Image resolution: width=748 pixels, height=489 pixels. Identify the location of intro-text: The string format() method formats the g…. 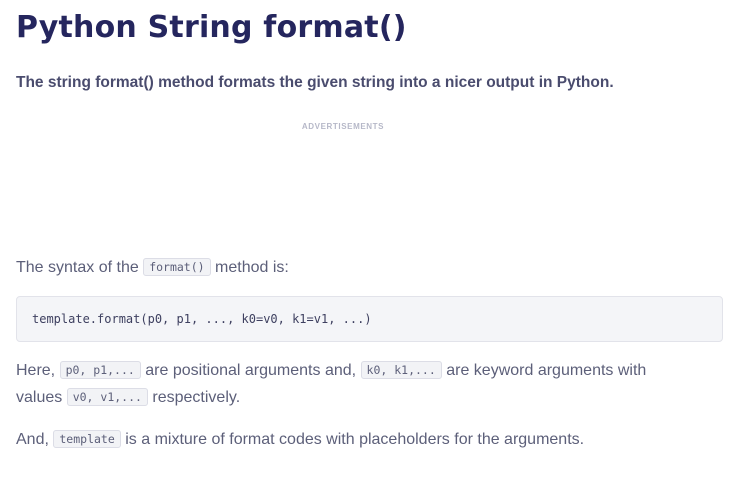
(315, 82).